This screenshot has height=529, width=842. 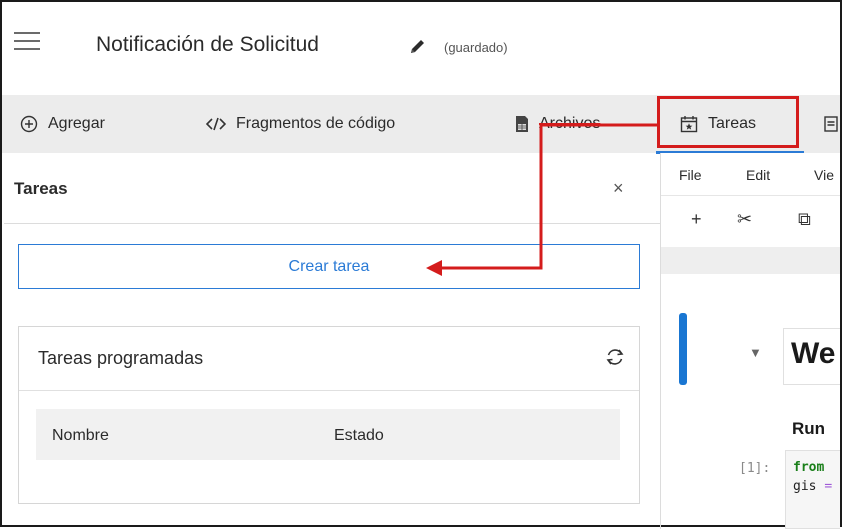 I want to click on cell-prompt: [1]:, so click(x=755, y=468).